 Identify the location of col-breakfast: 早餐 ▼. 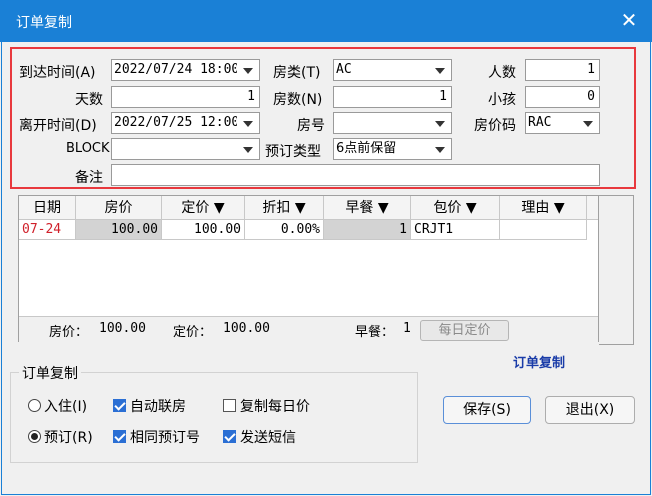
(367, 208).